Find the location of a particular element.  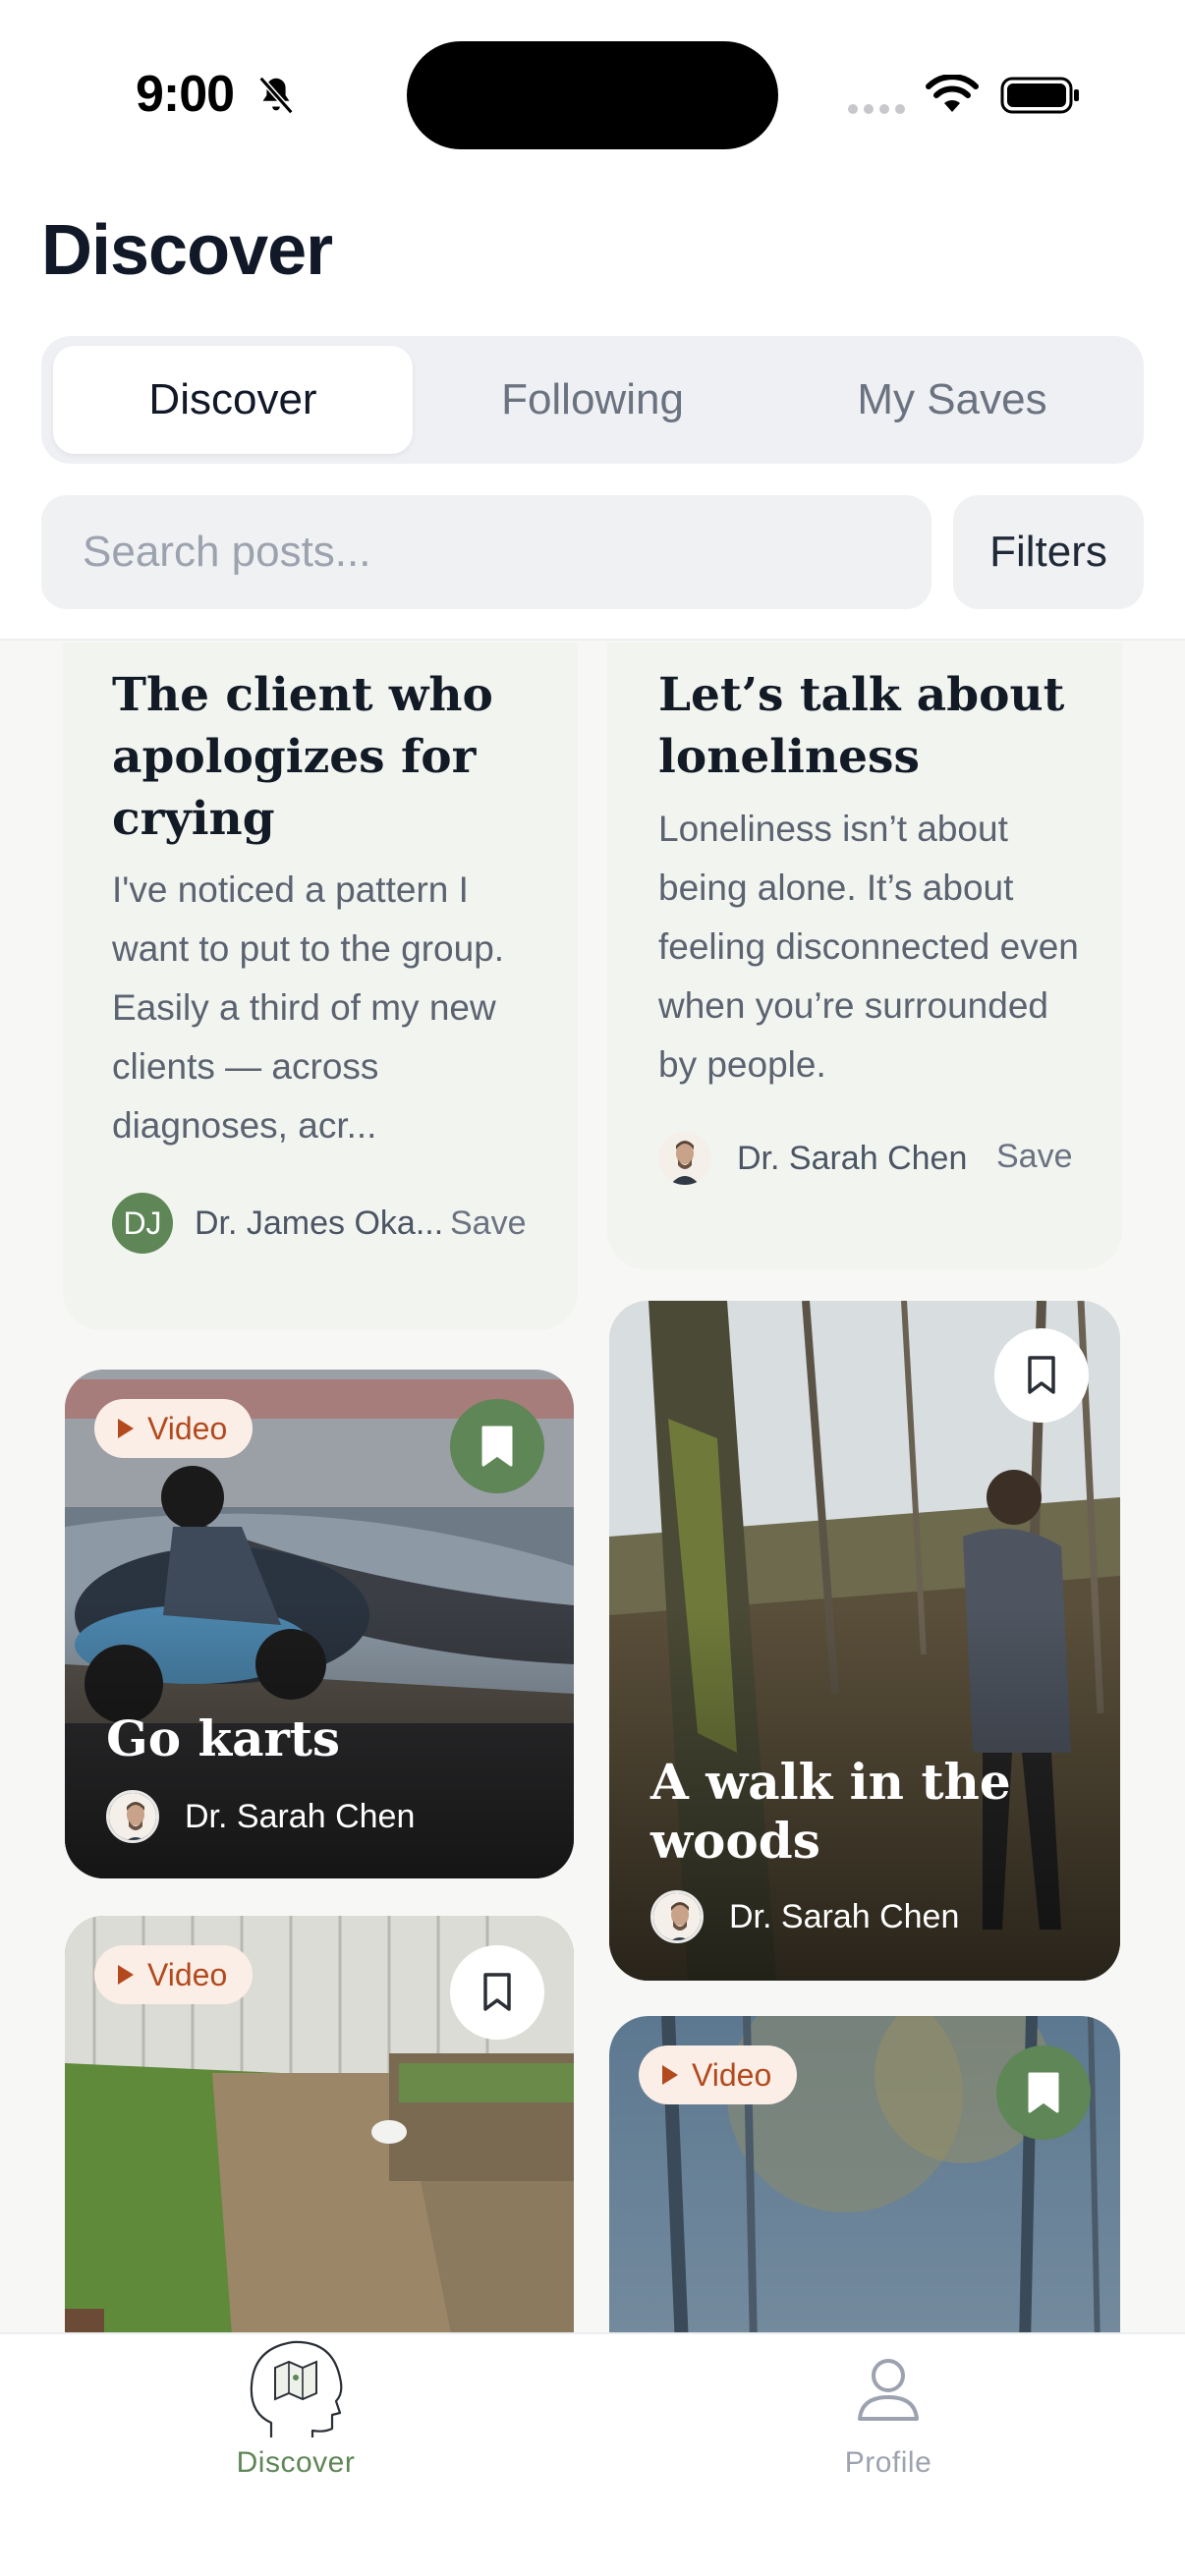

head-map-icon is located at coordinates (296, 2388).